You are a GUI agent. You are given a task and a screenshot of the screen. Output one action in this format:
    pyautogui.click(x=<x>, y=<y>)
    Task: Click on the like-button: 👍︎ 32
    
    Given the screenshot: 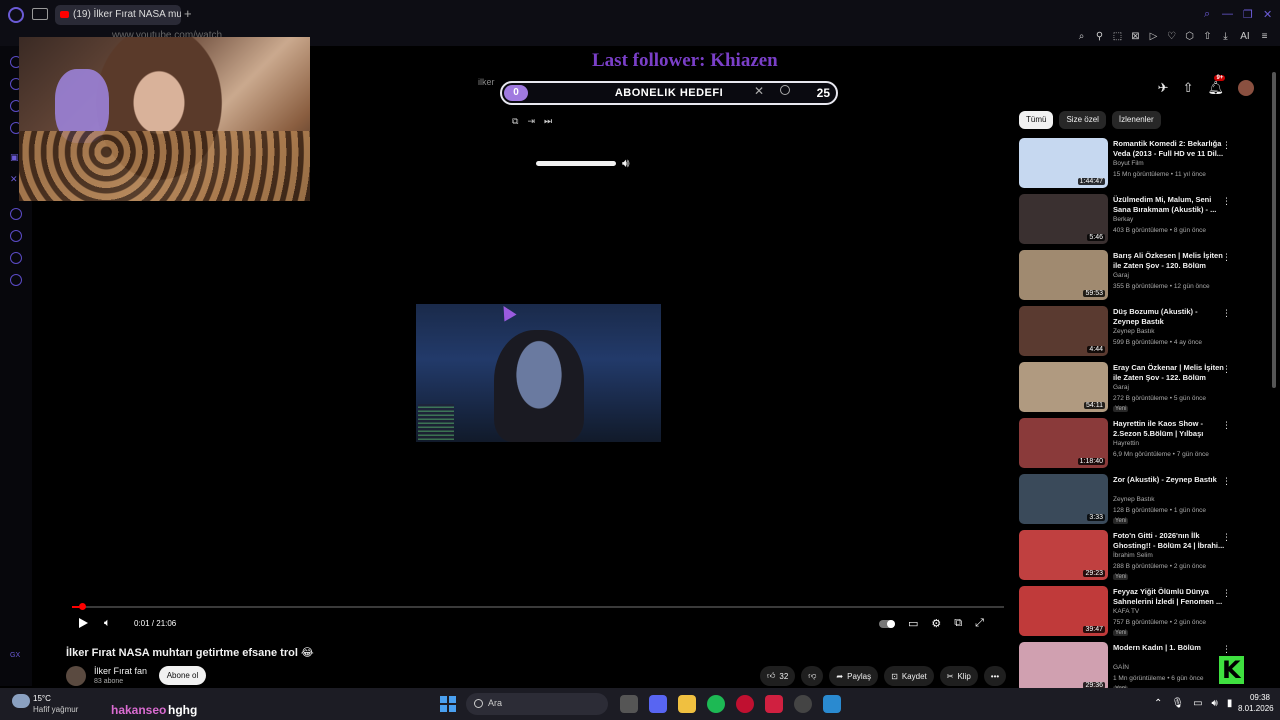 What is the action you would take?
    pyautogui.click(x=778, y=676)
    